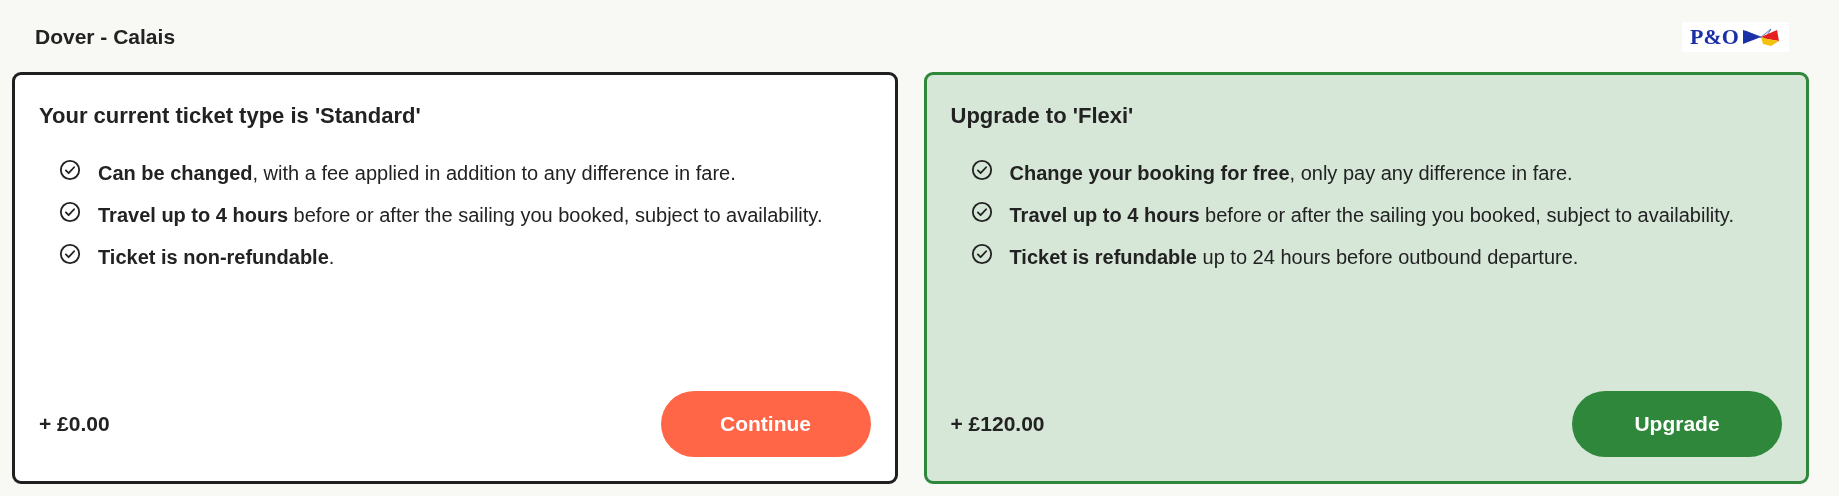  What do you see at coordinates (997, 424) in the screenshot?
I see `price-text: + £120.00` at bounding box center [997, 424].